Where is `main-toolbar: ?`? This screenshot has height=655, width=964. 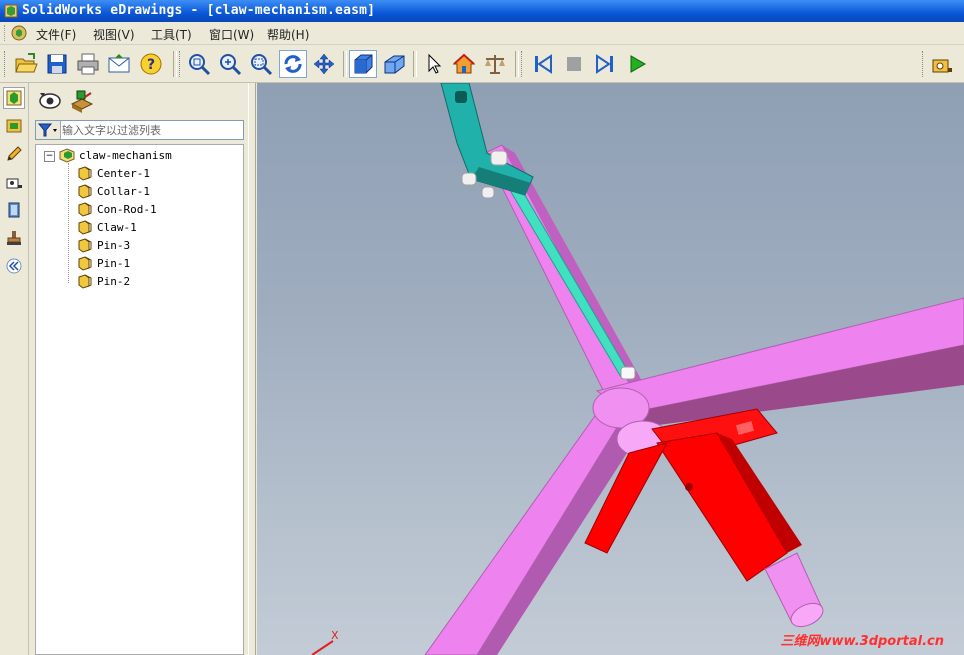 main-toolbar: ? is located at coordinates (482, 64).